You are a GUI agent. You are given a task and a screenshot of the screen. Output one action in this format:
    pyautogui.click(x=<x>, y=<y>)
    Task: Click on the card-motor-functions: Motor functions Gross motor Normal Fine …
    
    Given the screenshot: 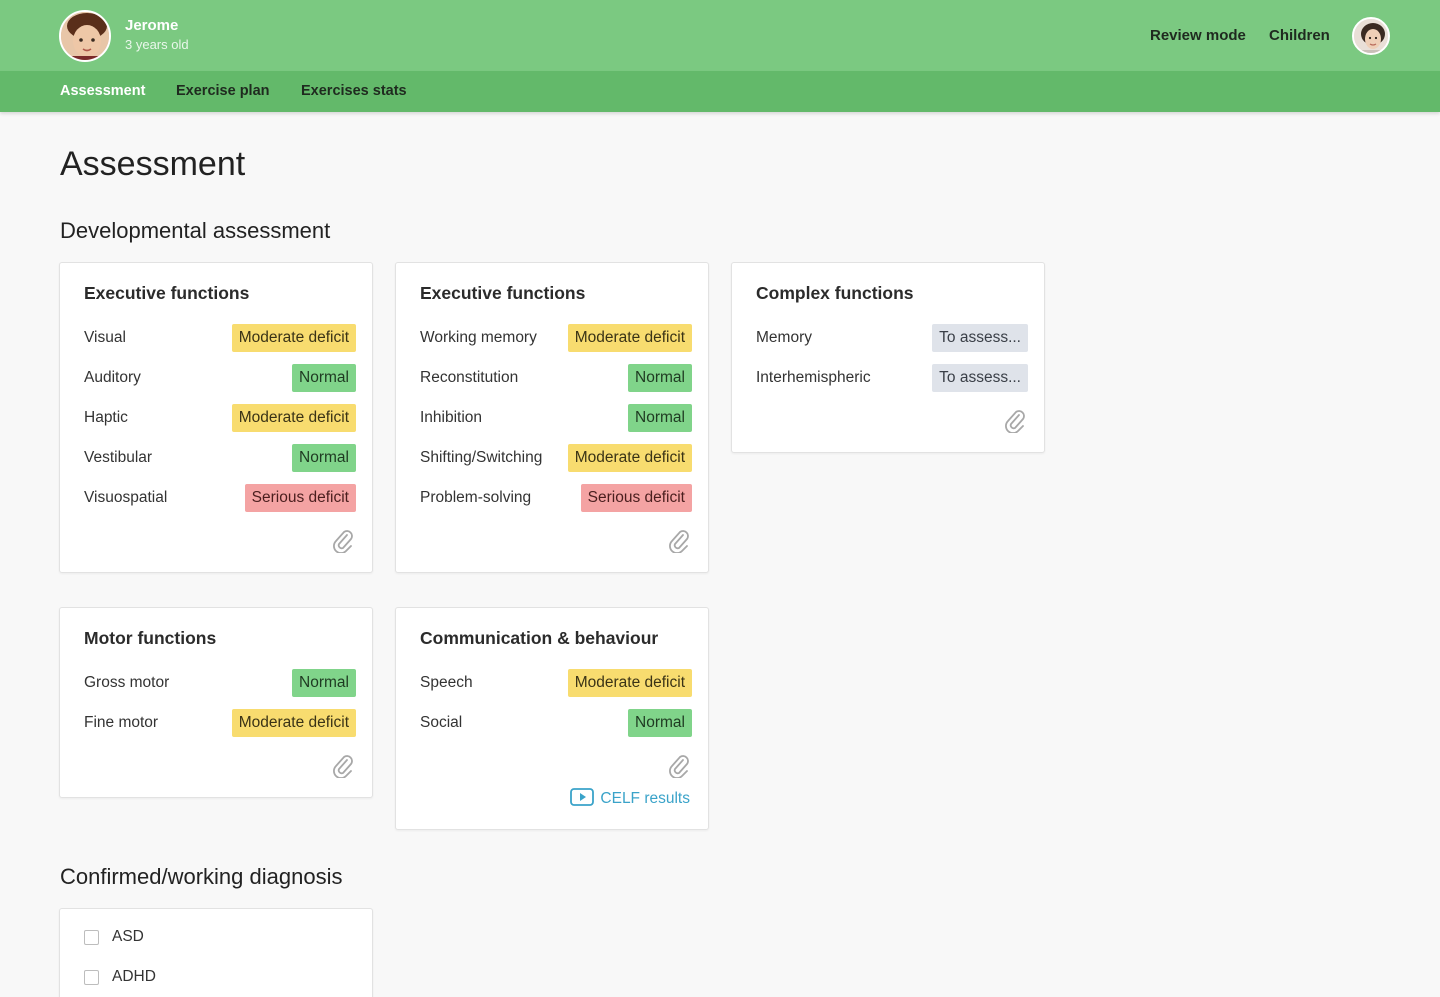 What is the action you would take?
    pyautogui.click(x=216, y=702)
    